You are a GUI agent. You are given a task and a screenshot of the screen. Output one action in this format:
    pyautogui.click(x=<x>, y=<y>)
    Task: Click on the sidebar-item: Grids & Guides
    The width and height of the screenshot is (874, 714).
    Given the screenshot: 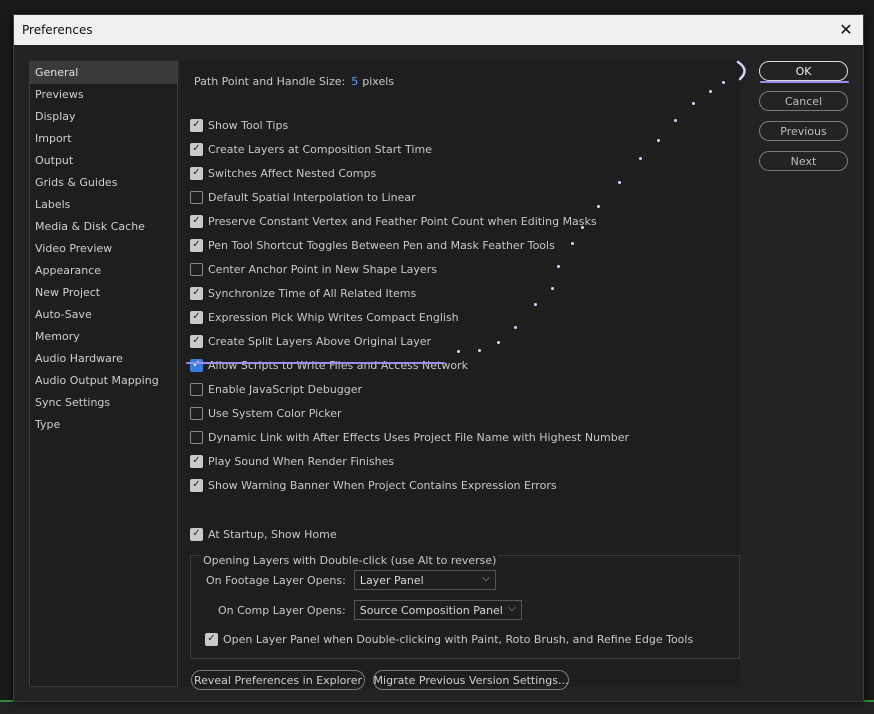 What is the action you would take?
    pyautogui.click(x=103, y=183)
    